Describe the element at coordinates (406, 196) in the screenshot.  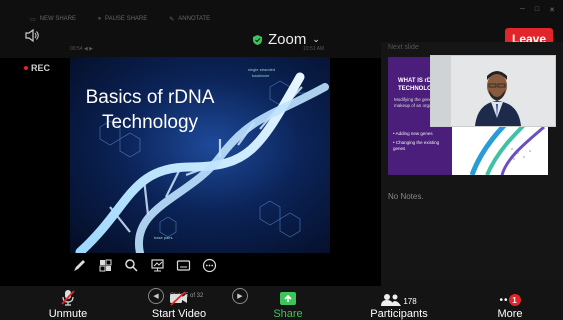
I see `notes-text: No Notes.` at that location.